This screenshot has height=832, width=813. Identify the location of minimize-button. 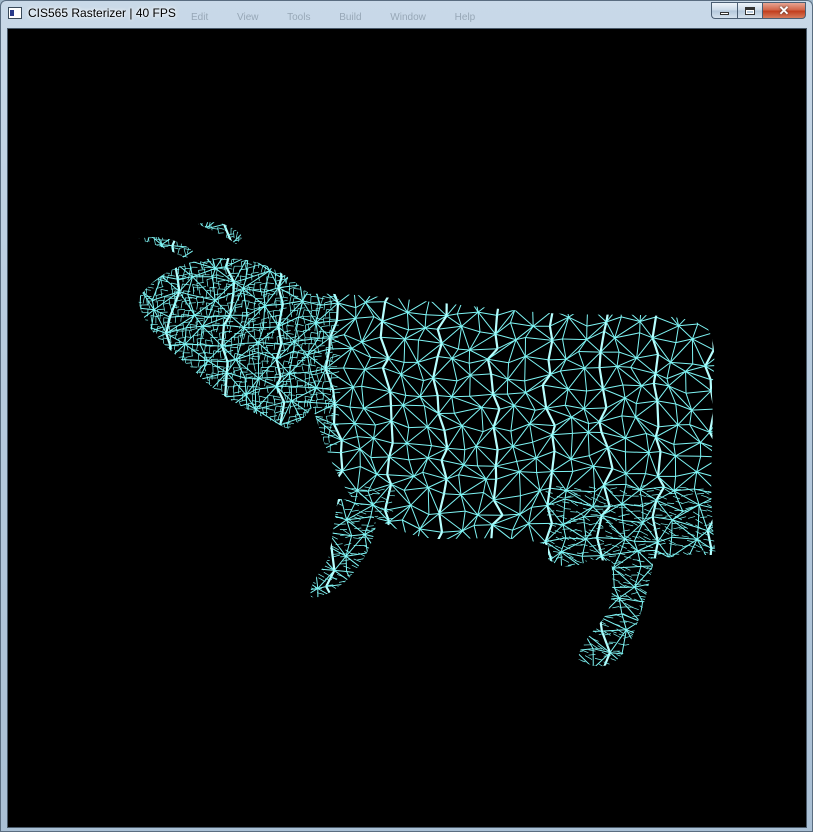
(724, 10).